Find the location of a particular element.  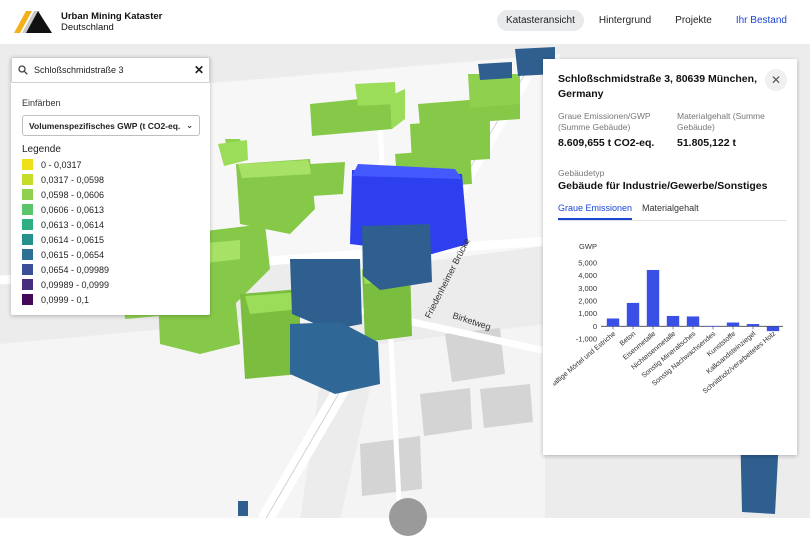

y-tick-label: -1,000 is located at coordinates (586, 339).